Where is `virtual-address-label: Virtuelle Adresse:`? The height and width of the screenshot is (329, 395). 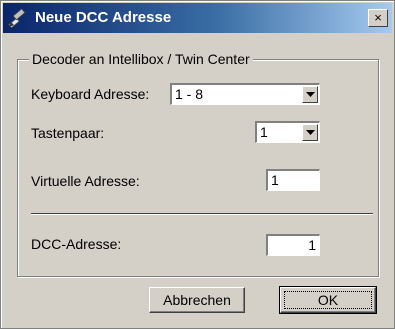 virtual-address-label: Virtuelle Adresse: is located at coordinates (85, 181).